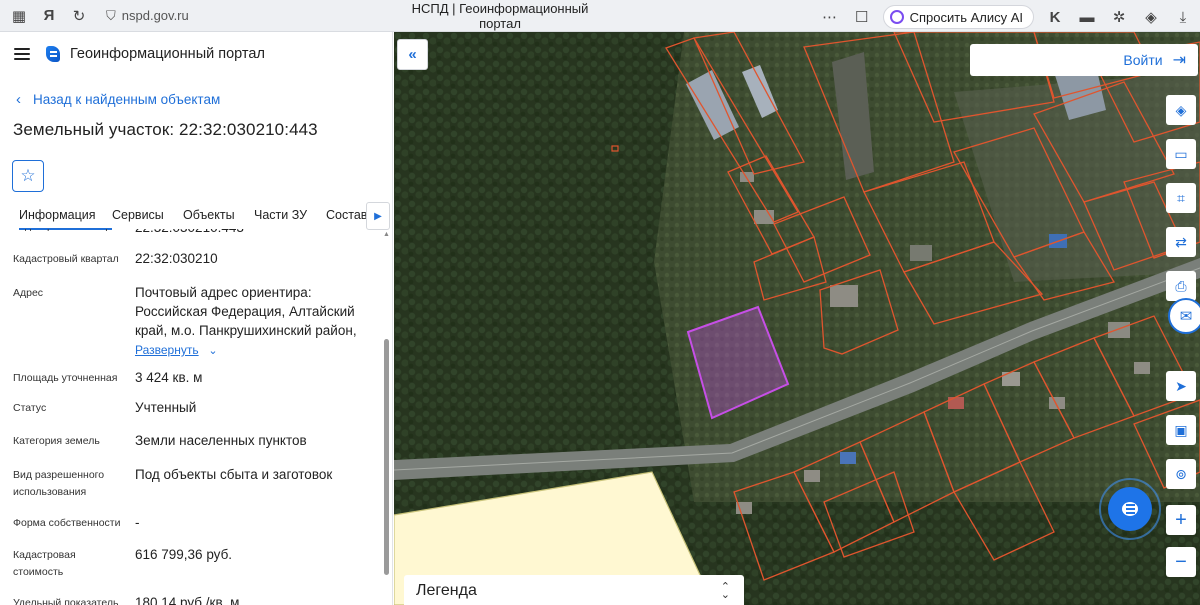  I want to click on login-label: Войти, so click(1143, 60).